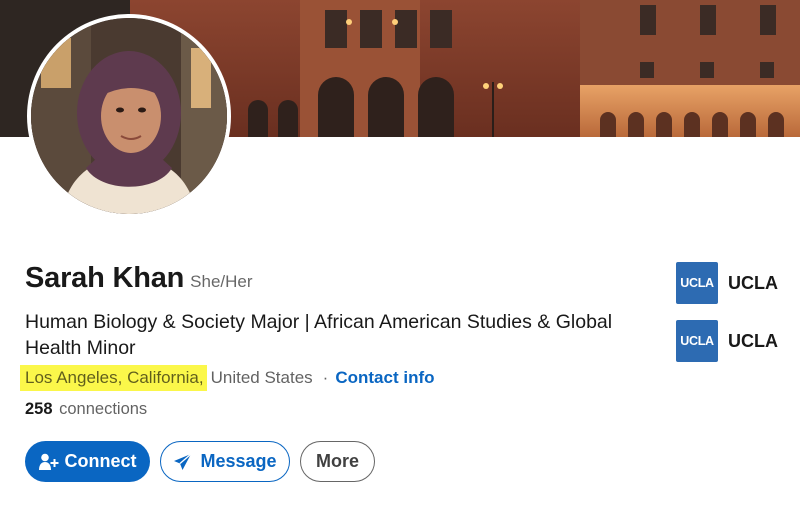  I want to click on name-row: Sarah Khan She/Her, so click(139, 278).